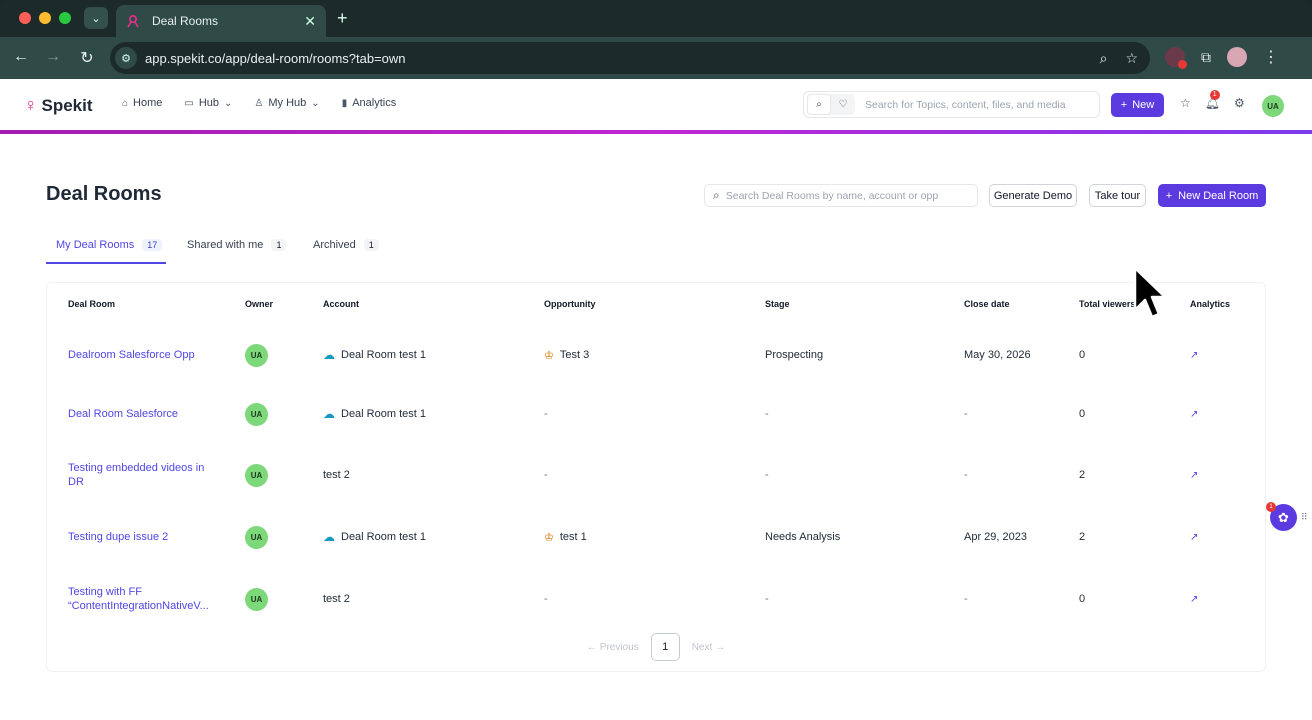  I want to click on column-header: Stage, so click(777, 304).